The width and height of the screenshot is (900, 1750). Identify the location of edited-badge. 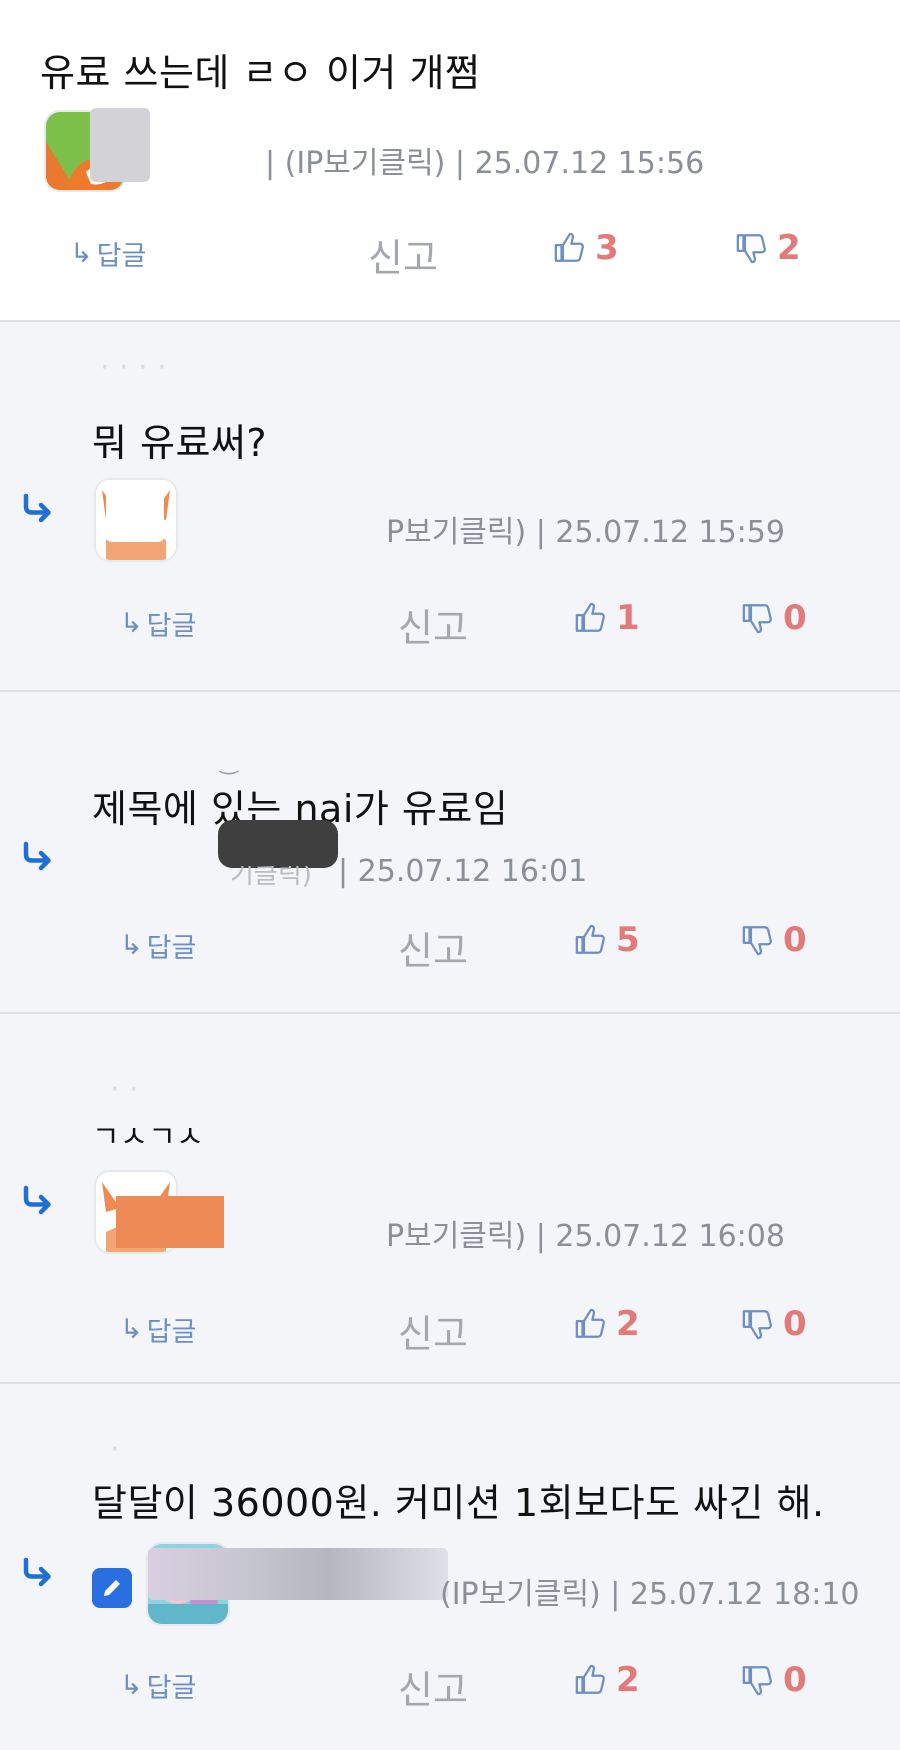
(112, 1588).